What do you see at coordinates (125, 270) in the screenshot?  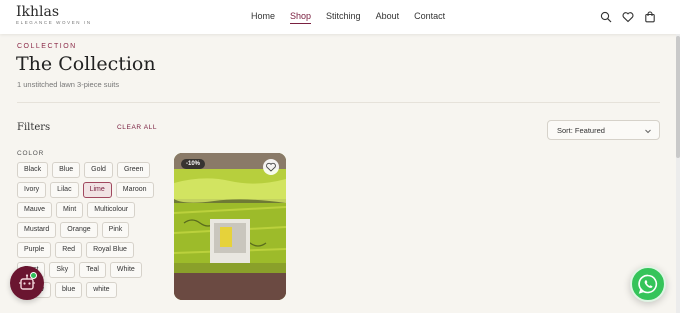 I see `color-chip-white: White` at bounding box center [125, 270].